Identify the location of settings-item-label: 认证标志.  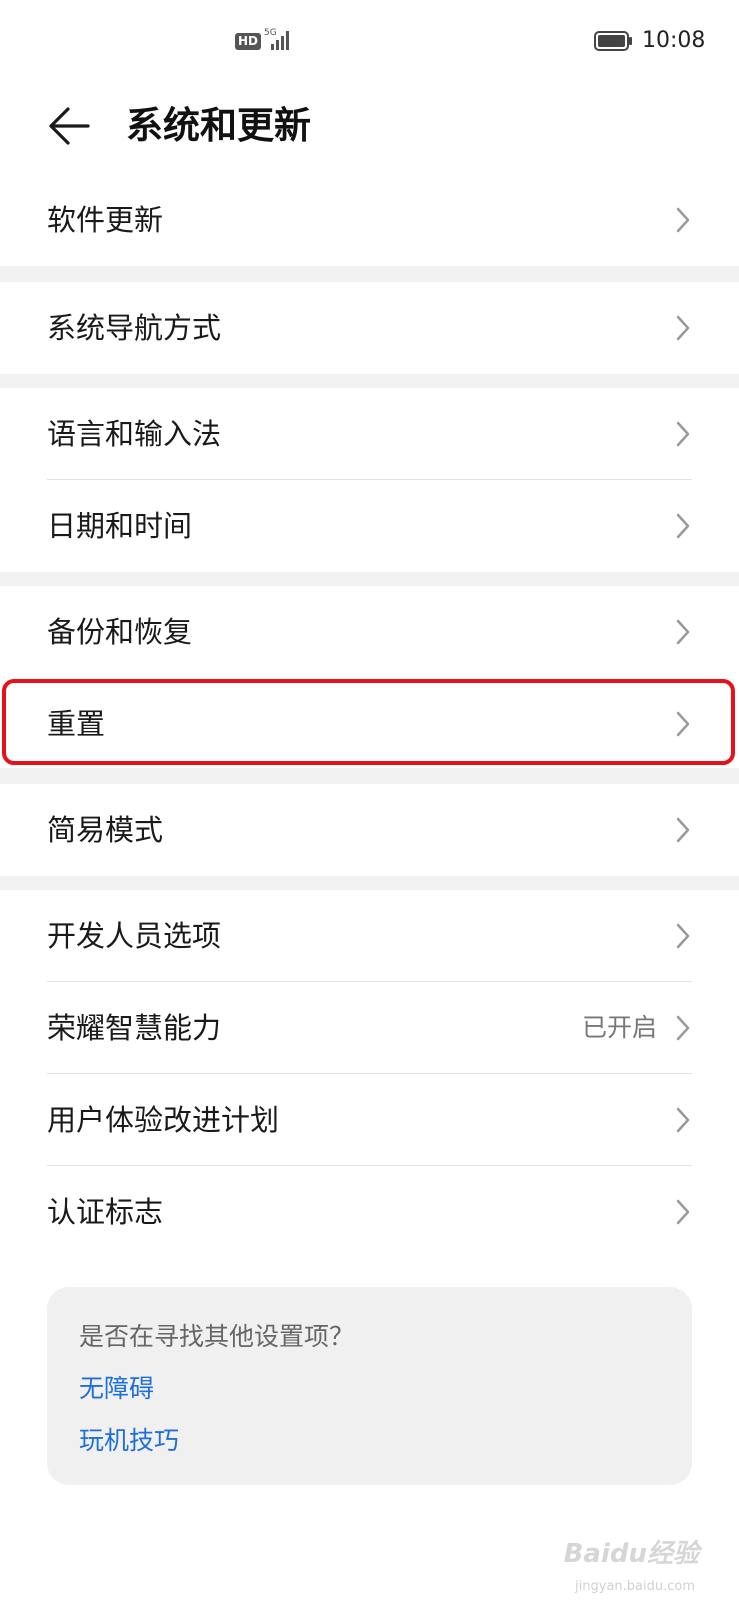
(105, 1212).